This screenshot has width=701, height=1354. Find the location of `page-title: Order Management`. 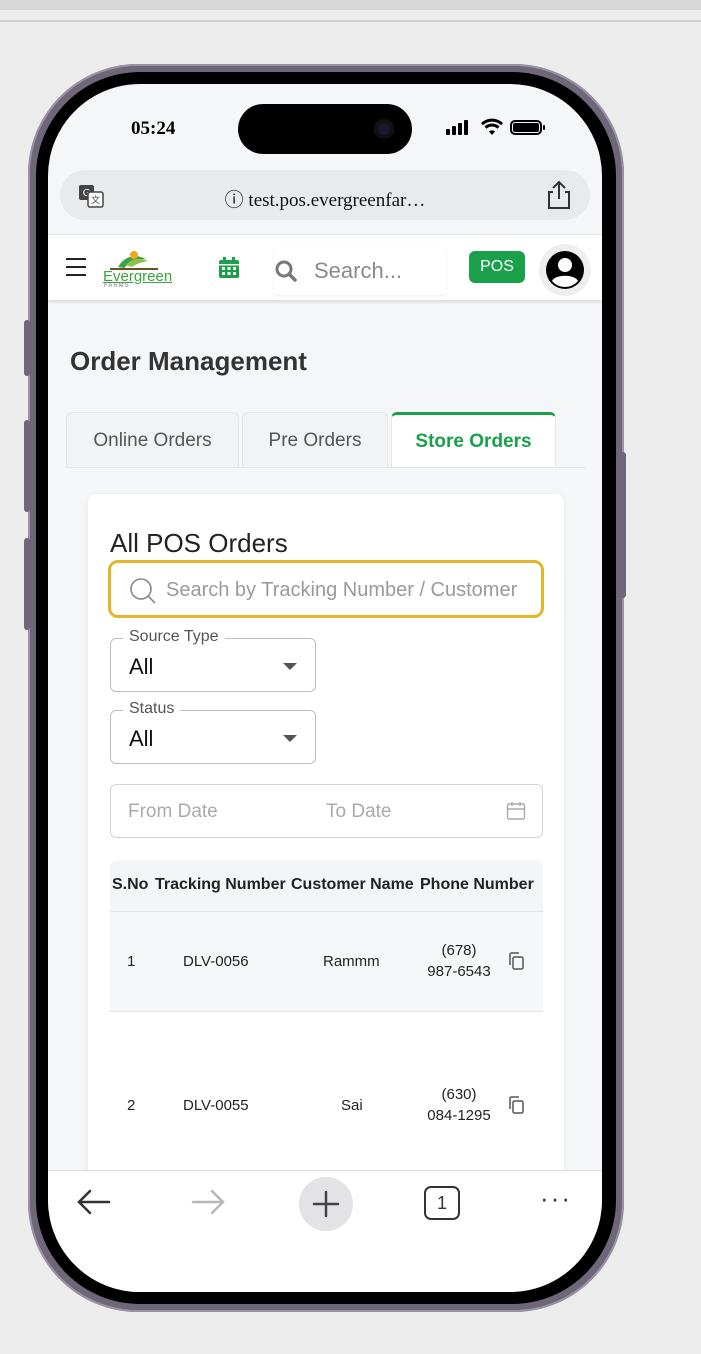

page-title: Order Management is located at coordinates (188, 361).